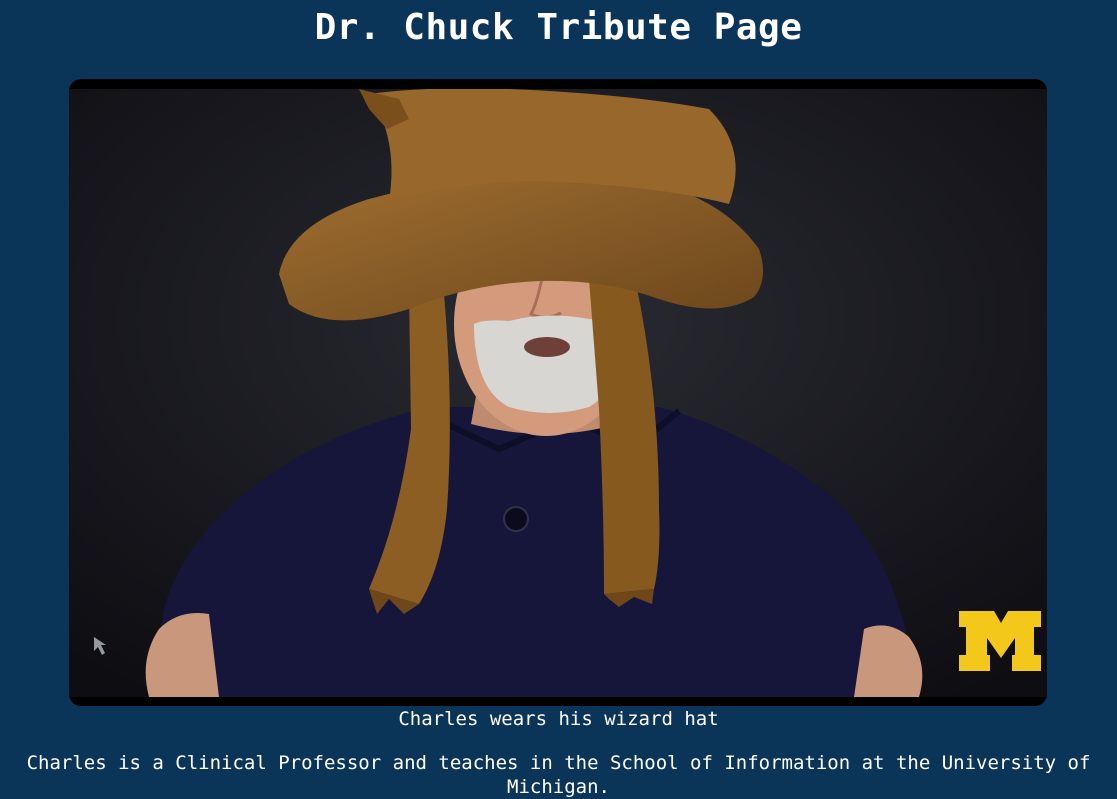 Image resolution: width=1117 pixels, height=799 pixels. I want to click on mouth, so click(547, 347).